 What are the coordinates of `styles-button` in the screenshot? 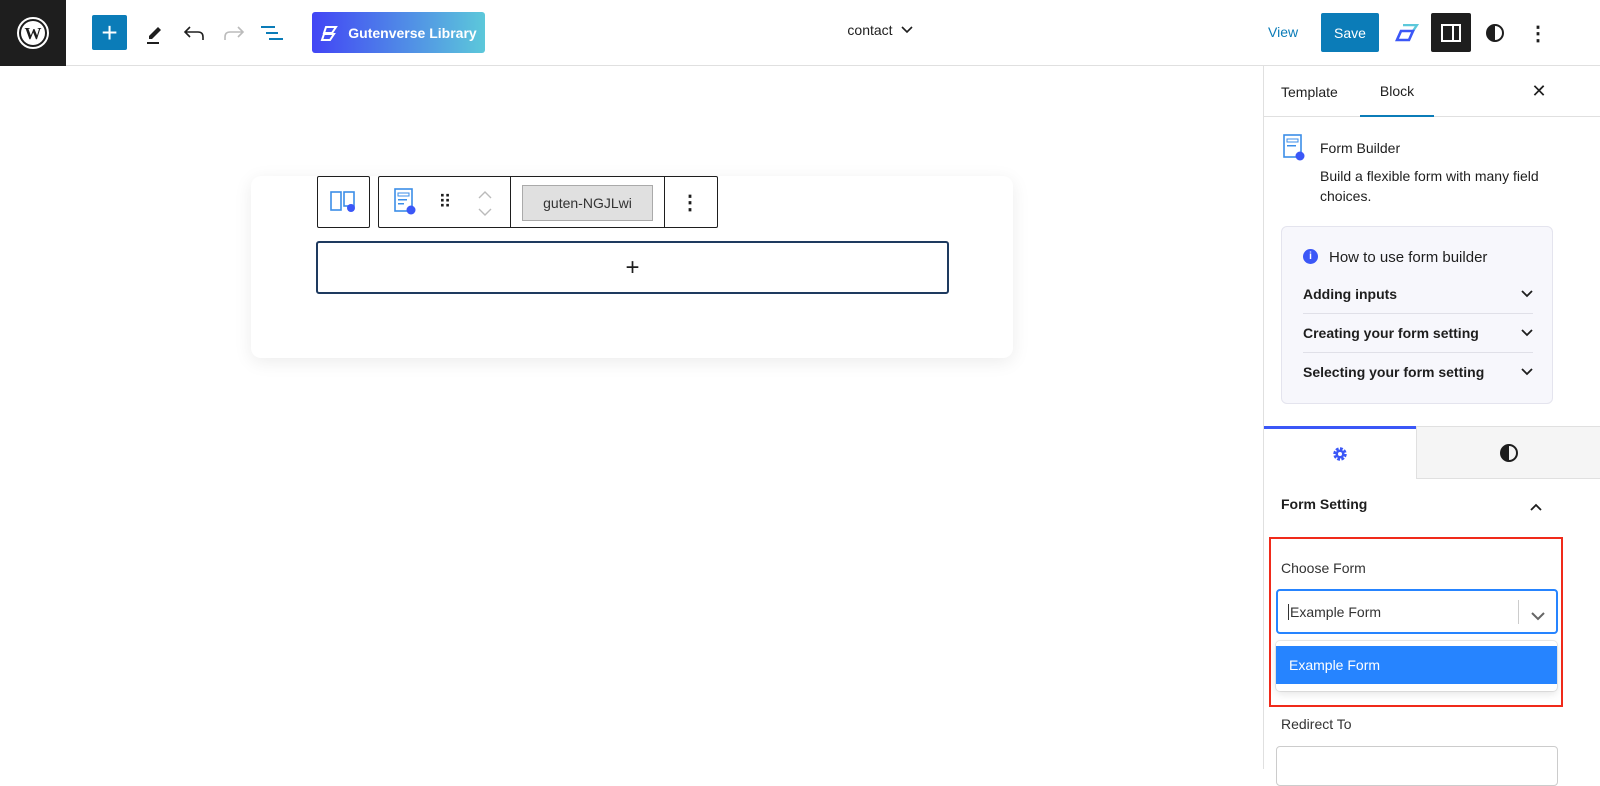 It's located at (1495, 33).